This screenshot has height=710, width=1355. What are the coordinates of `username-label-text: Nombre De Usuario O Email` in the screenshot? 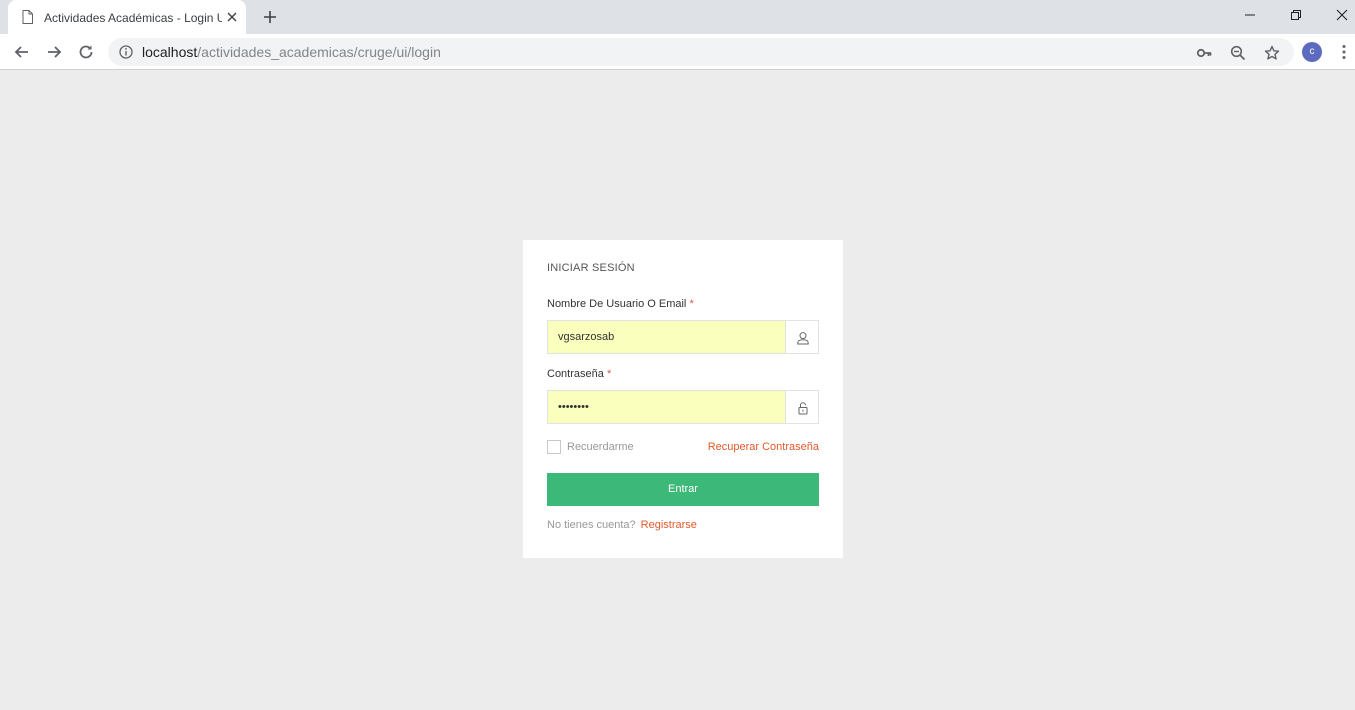 It's located at (617, 304).